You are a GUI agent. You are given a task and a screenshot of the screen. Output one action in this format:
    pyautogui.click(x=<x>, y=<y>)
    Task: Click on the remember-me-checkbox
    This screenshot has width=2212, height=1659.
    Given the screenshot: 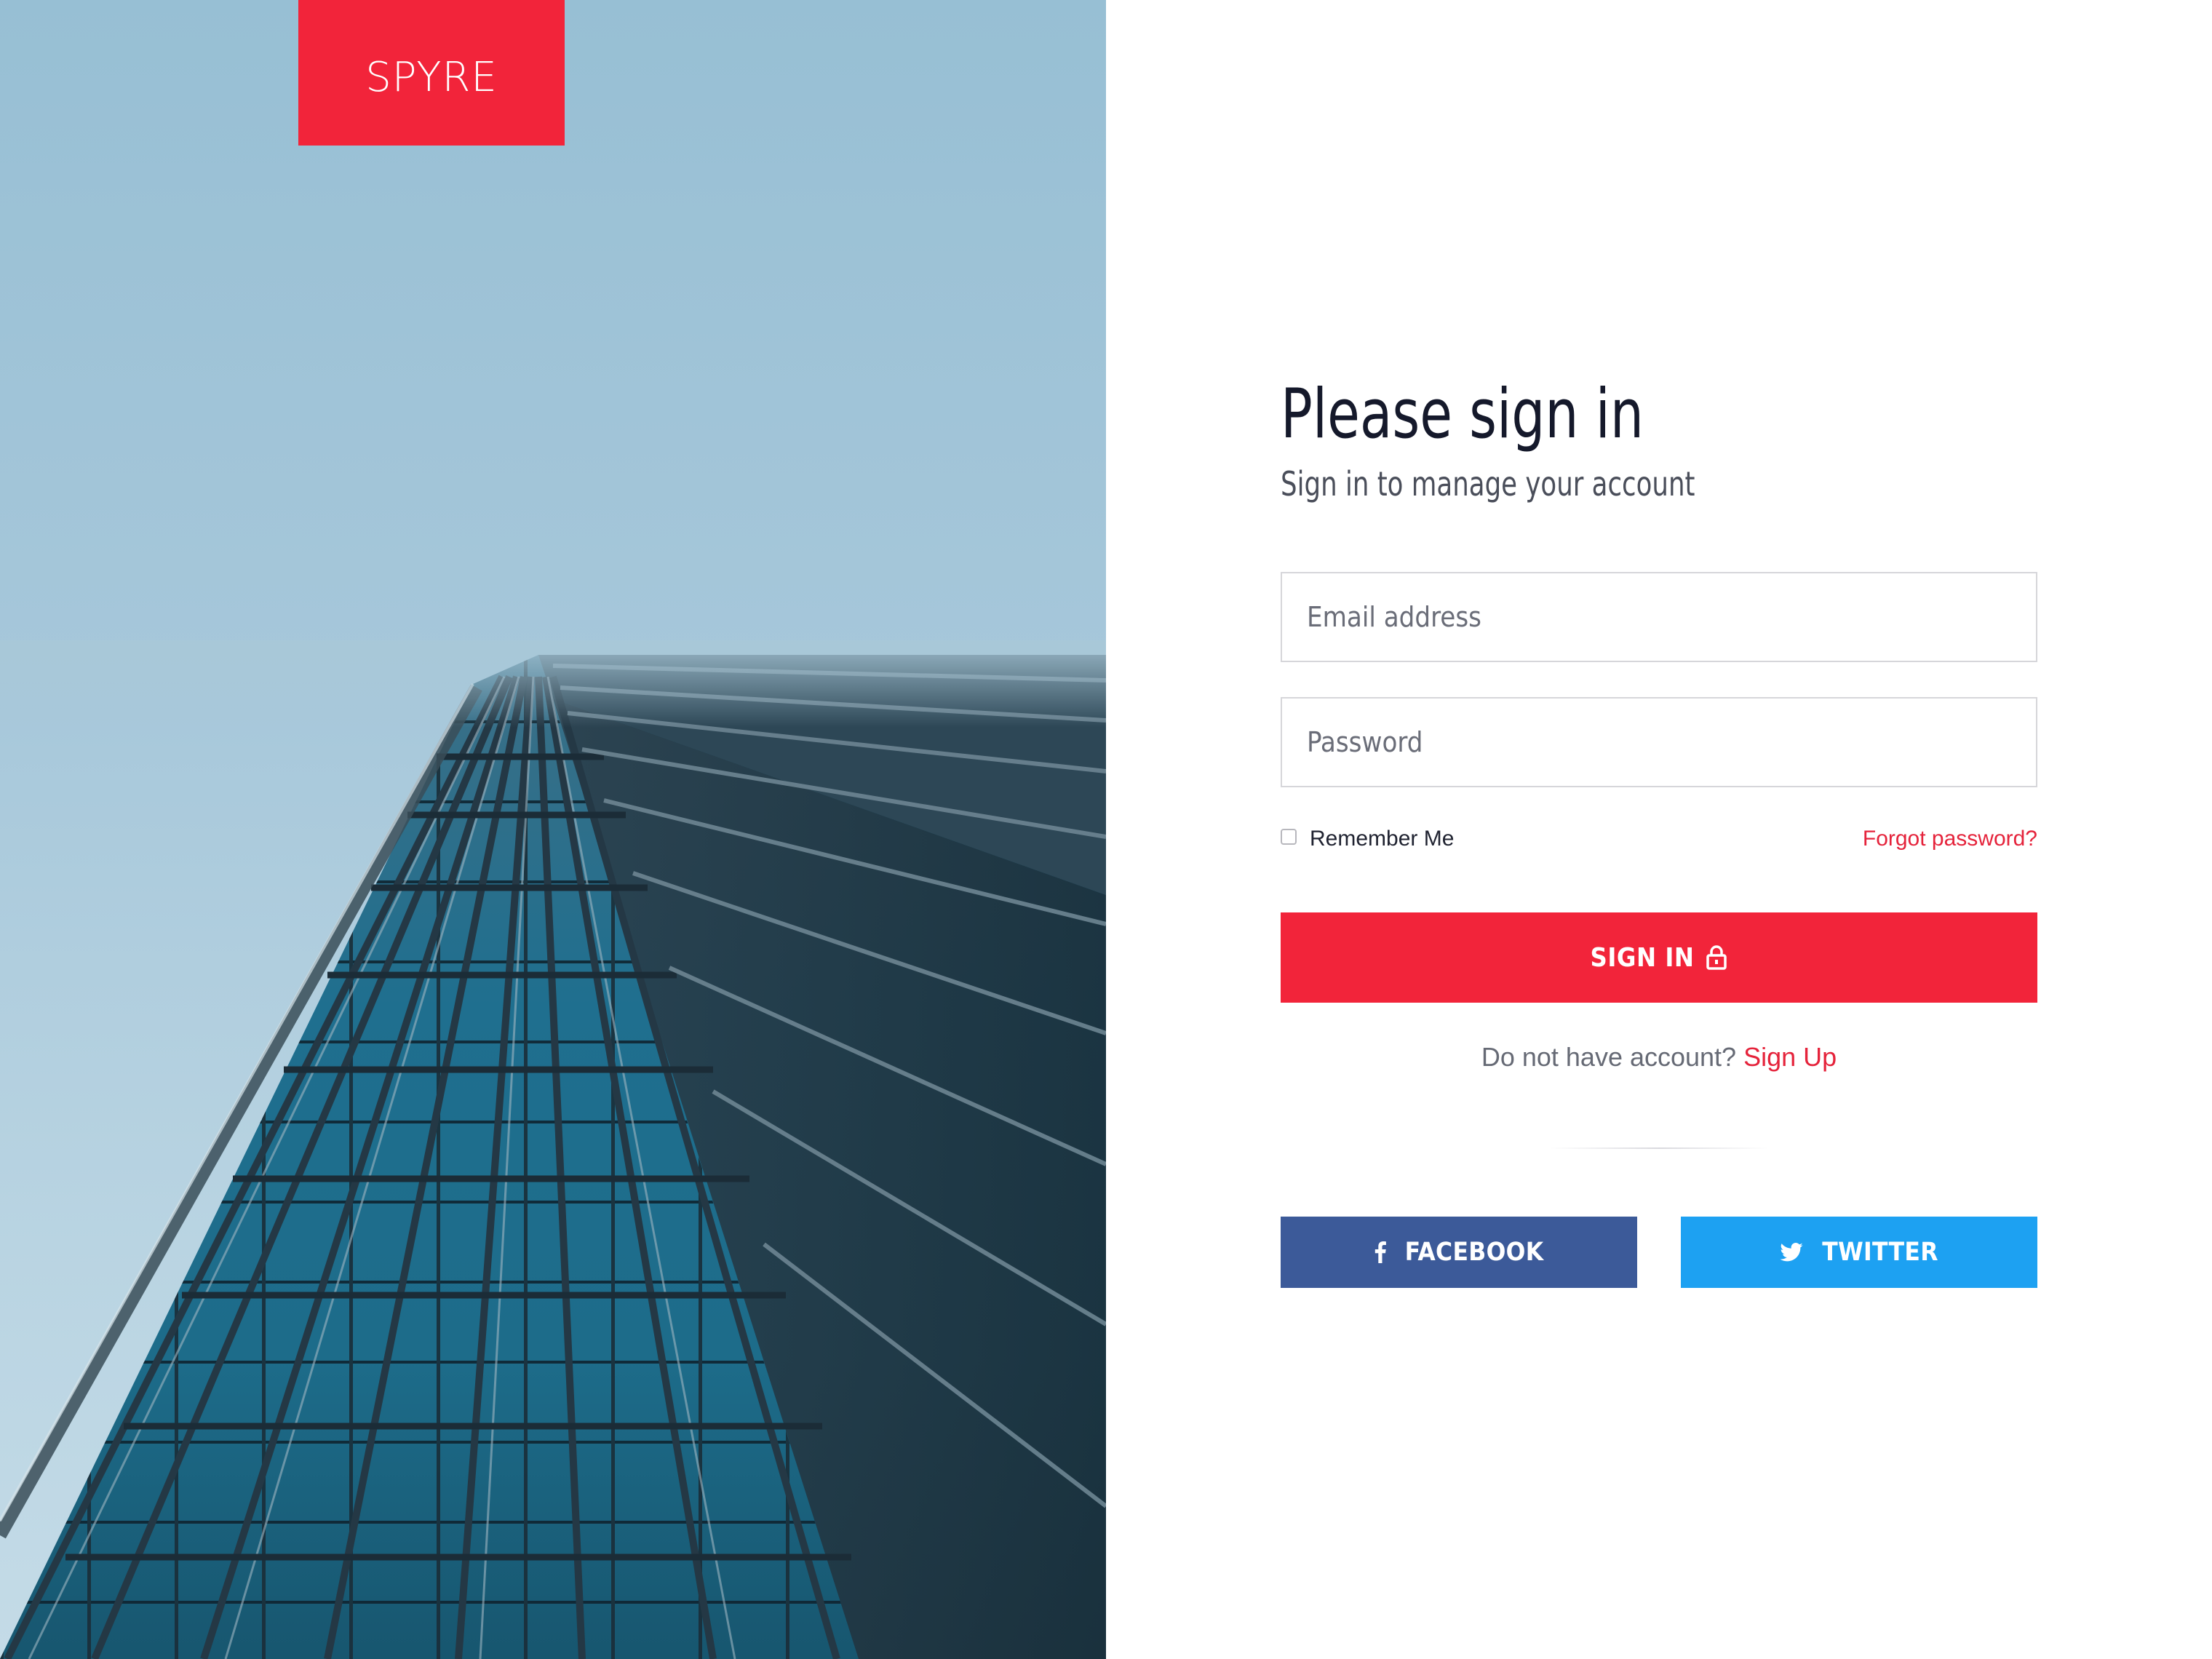 What is the action you would take?
    pyautogui.click(x=1289, y=837)
    